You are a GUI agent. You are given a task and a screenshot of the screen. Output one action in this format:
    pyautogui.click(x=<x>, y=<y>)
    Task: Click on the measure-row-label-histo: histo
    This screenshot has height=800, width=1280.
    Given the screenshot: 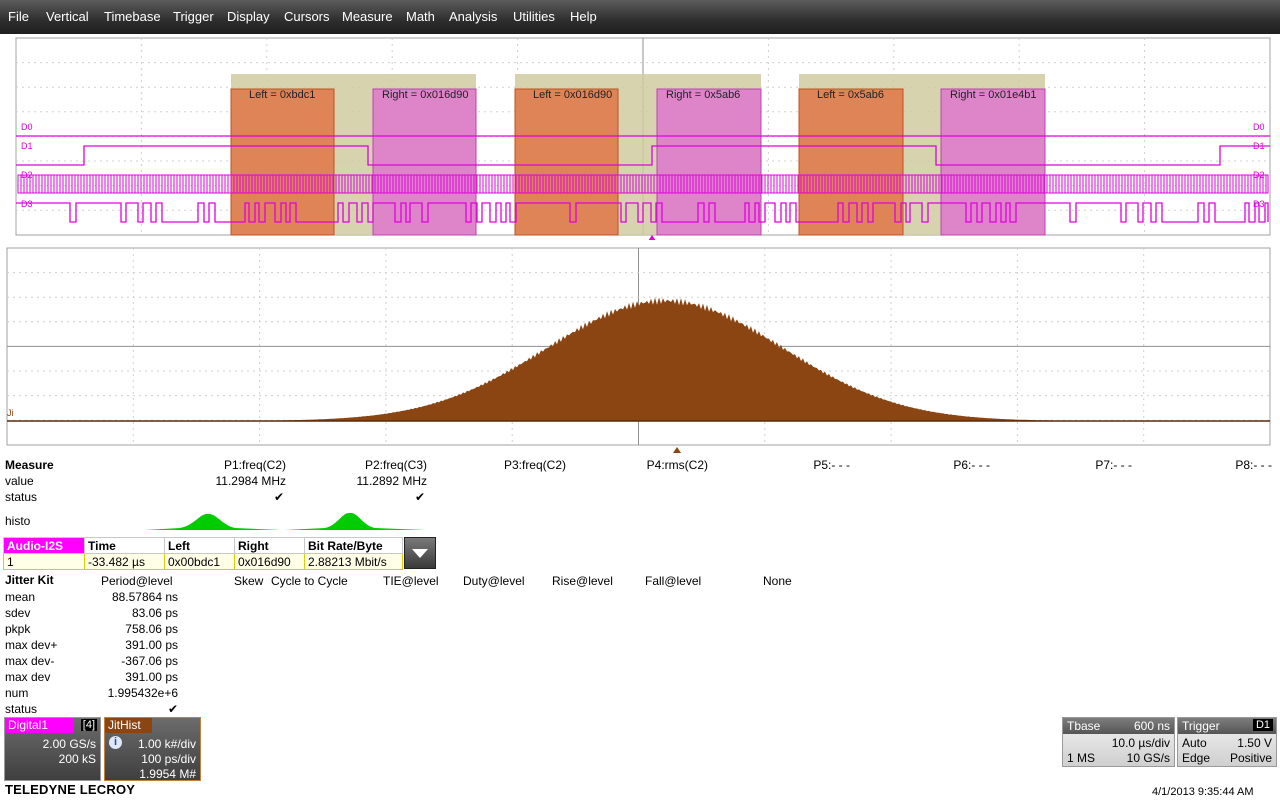 What is the action you would take?
    pyautogui.click(x=18, y=521)
    